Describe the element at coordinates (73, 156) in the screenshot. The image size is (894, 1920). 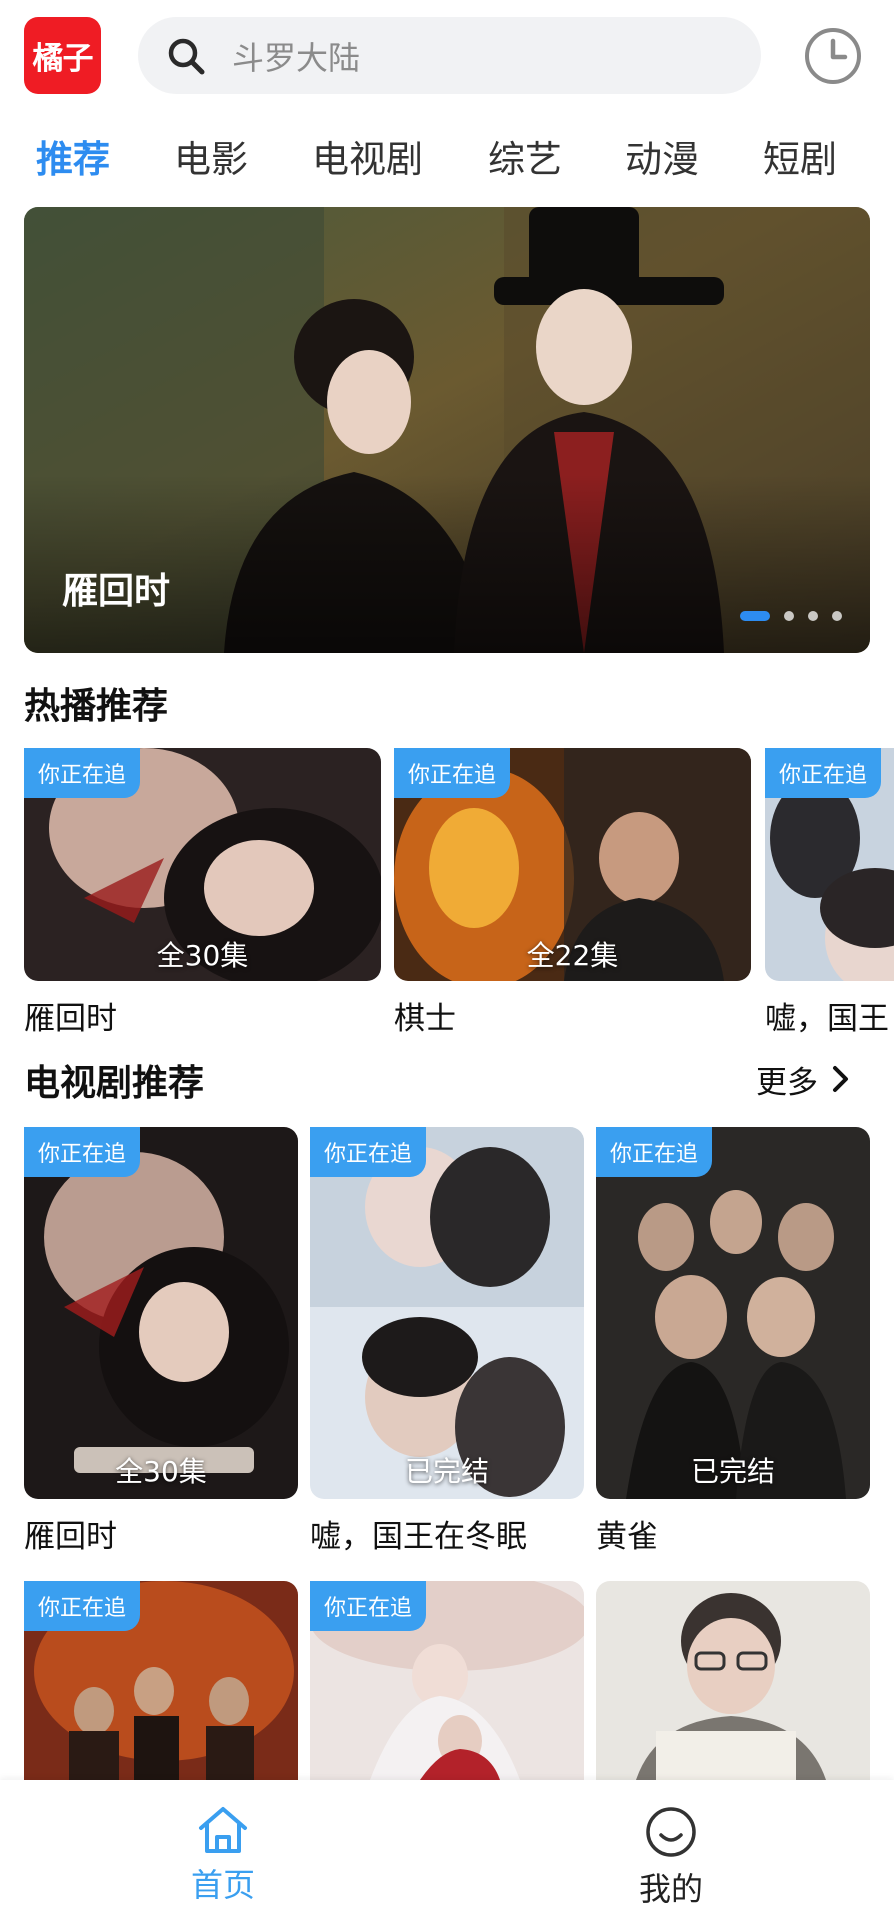
I see `tab-recommend: 推荐` at that location.